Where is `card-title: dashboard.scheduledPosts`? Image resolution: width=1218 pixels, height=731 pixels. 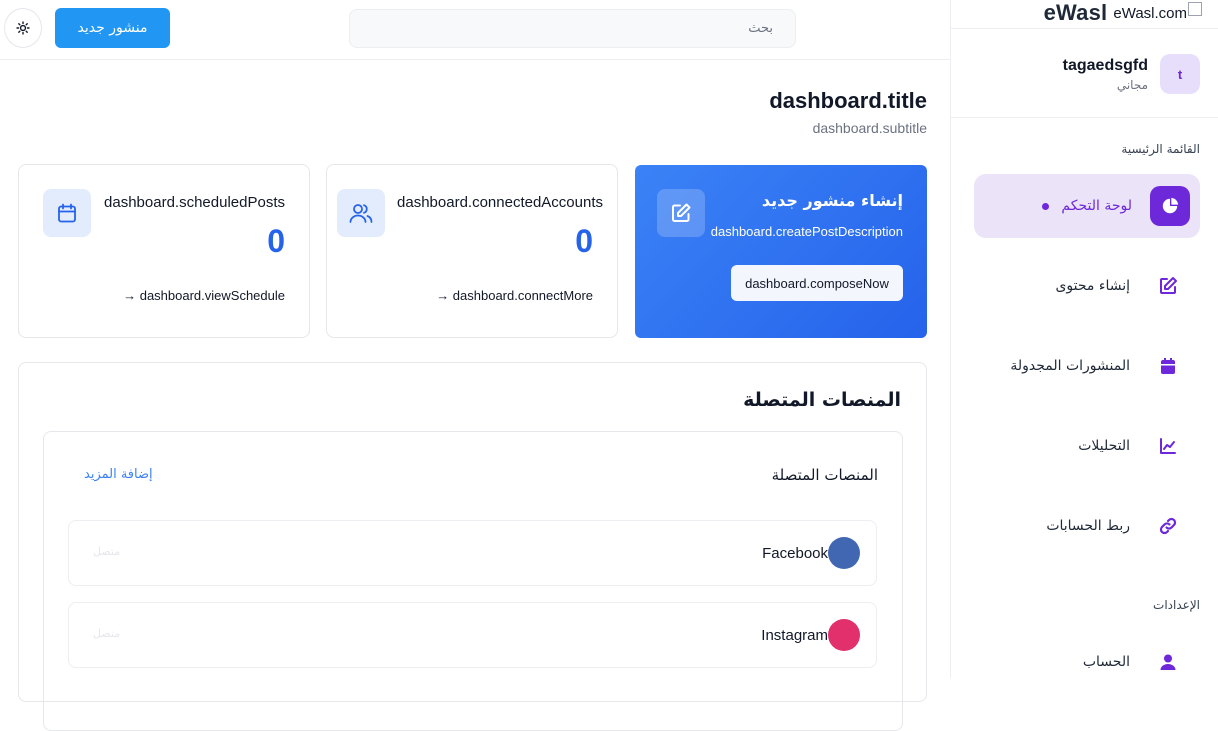
card-title: dashboard.scheduledPosts is located at coordinates (194, 202).